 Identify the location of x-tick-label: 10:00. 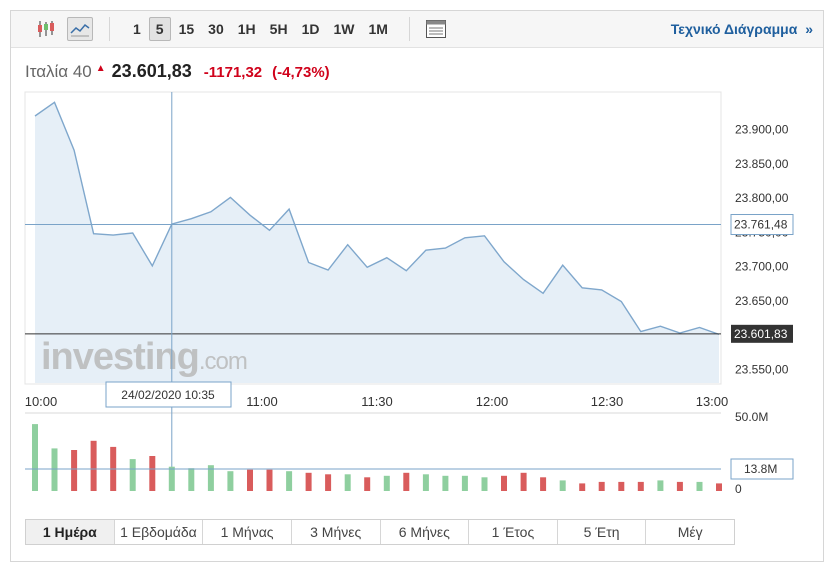
(41, 401).